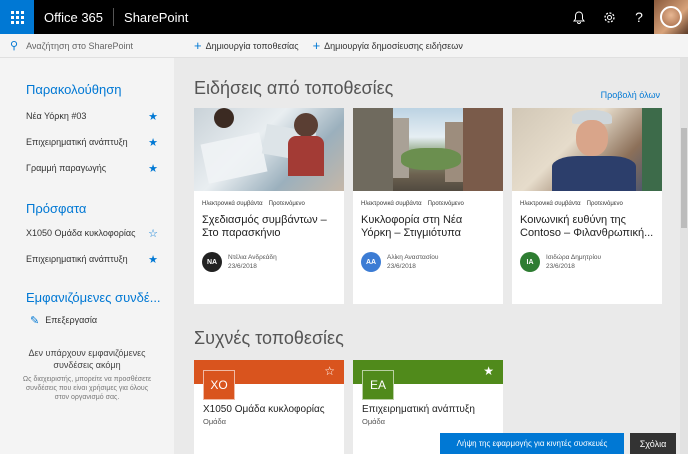  Describe the element at coordinates (73, 17) in the screenshot. I see `office365-link: Office 365` at that location.